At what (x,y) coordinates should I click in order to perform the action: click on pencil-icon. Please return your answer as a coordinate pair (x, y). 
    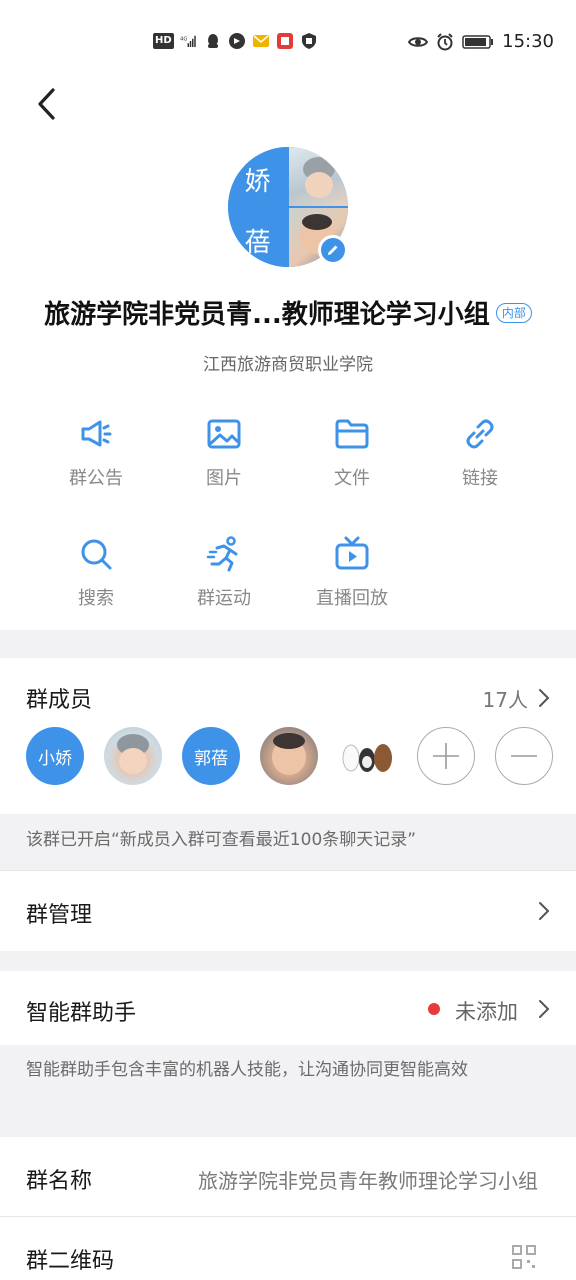
    Looking at the image, I should click on (333, 250).